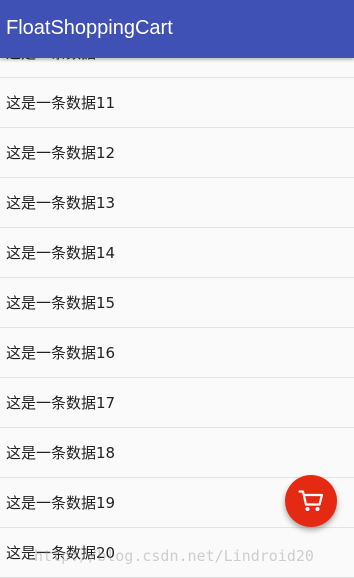 This screenshot has width=354, height=578. What do you see at coordinates (177, 203) in the screenshot?
I see `list-item: 这是一条数据13` at bounding box center [177, 203].